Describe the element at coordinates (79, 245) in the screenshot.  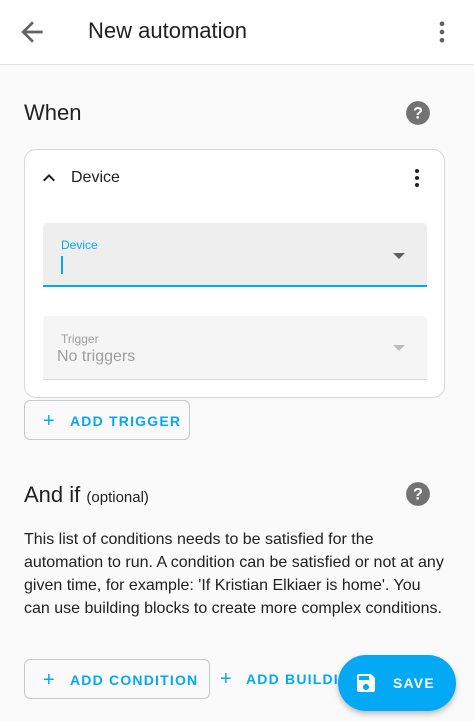
I see `device-field-label: Device` at that location.